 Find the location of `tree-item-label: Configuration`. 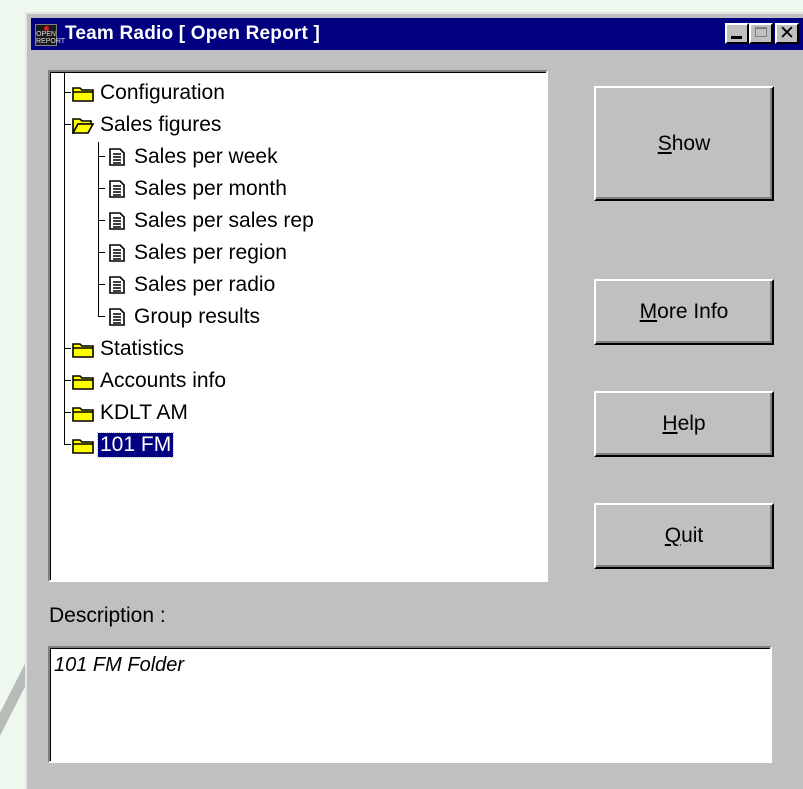

tree-item-label: Configuration is located at coordinates (162, 92).